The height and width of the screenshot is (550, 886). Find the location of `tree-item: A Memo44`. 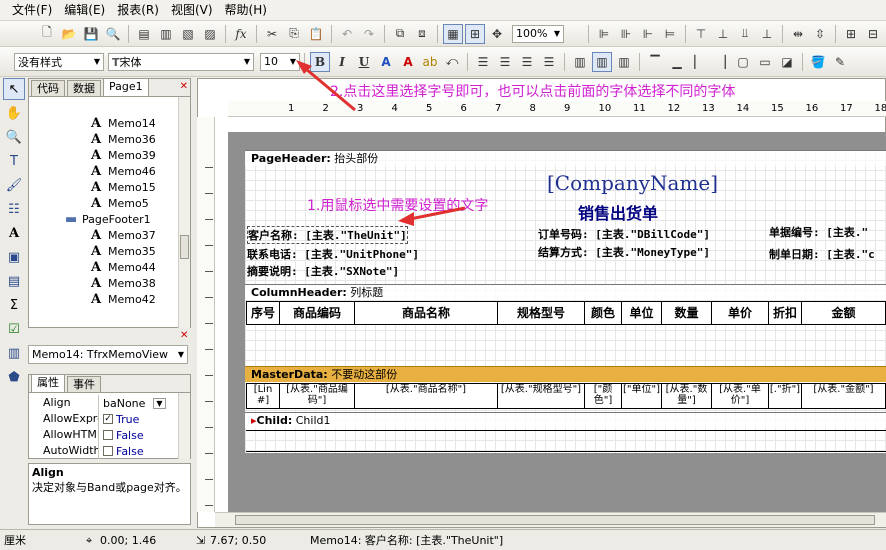

tree-item: A Memo44 is located at coordinates (123, 267).